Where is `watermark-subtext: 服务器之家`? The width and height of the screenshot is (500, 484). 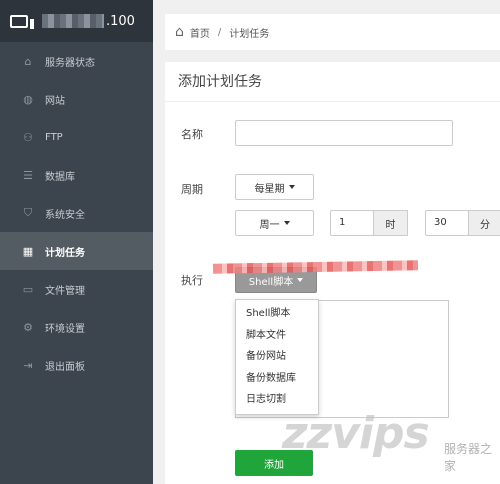 watermark-subtext: 服务器之家 is located at coordinates (468, 457).